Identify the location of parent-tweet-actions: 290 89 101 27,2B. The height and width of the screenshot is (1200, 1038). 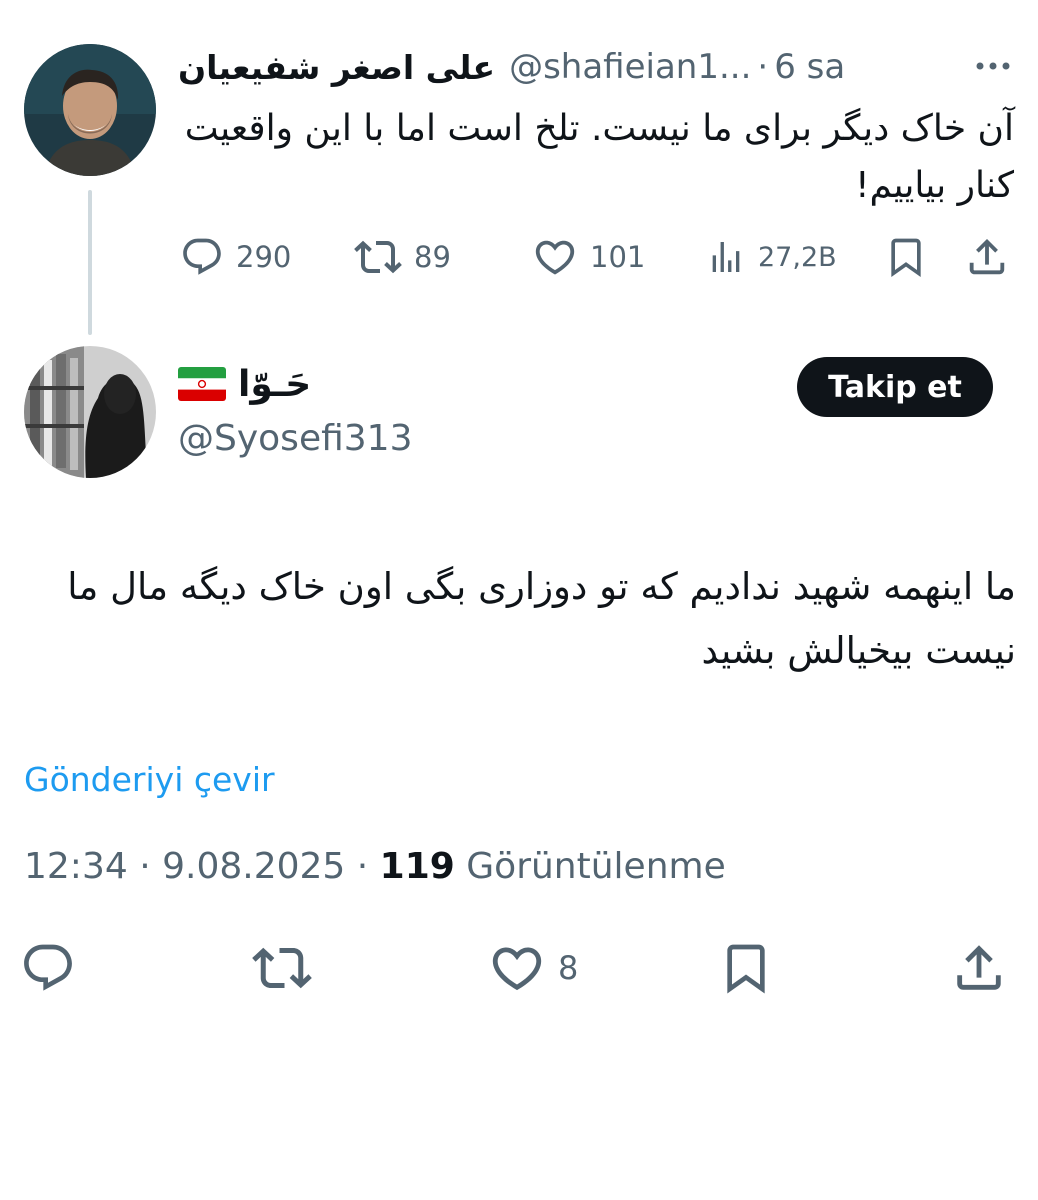
(597, 257).